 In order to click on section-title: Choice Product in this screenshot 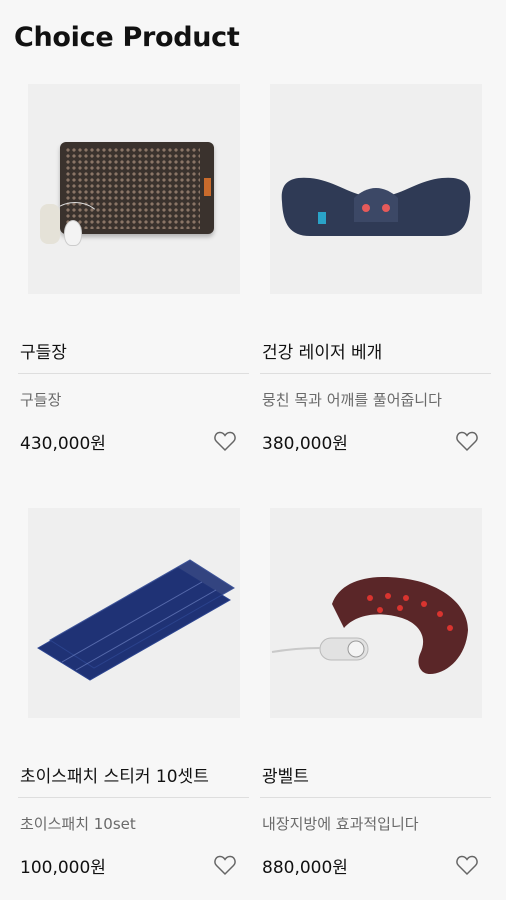, I will do `click(127, 37)`.